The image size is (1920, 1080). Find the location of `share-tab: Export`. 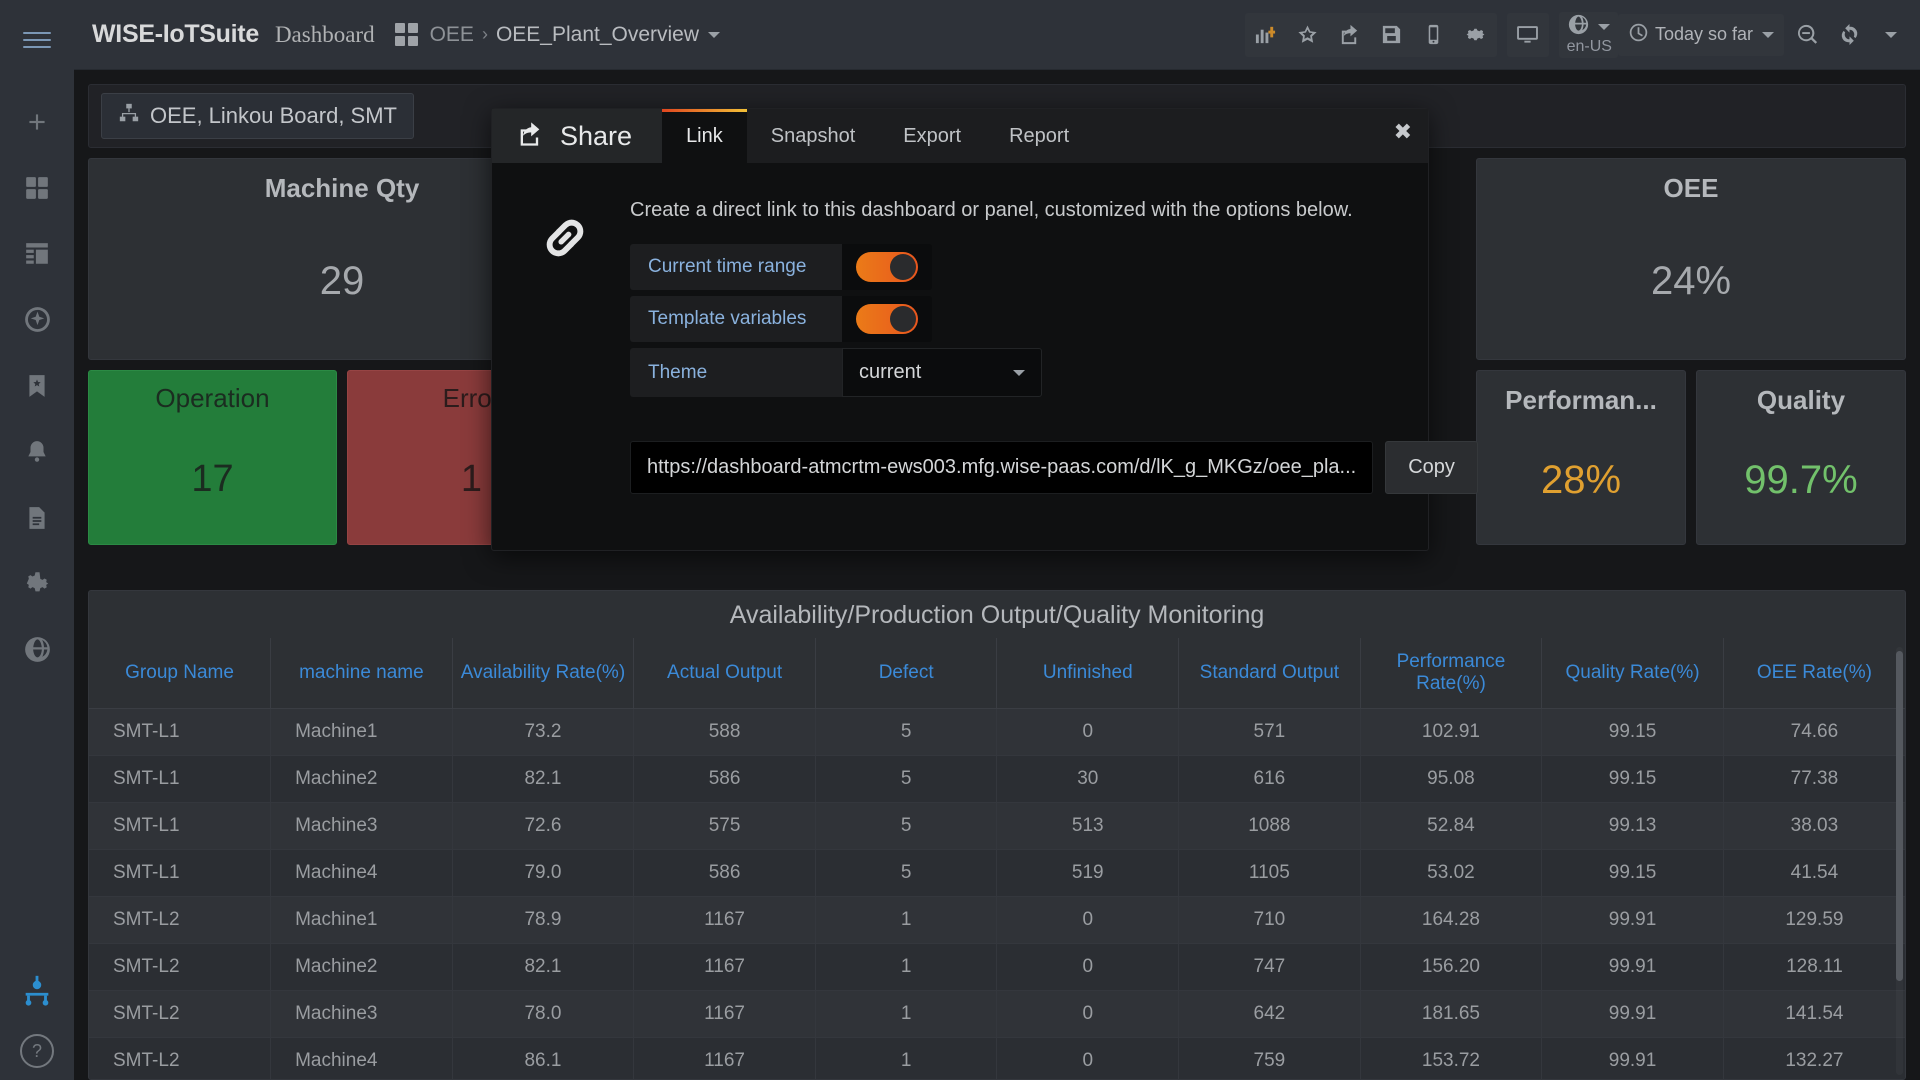

share-tab: Export is located at coordinates (932, 136).